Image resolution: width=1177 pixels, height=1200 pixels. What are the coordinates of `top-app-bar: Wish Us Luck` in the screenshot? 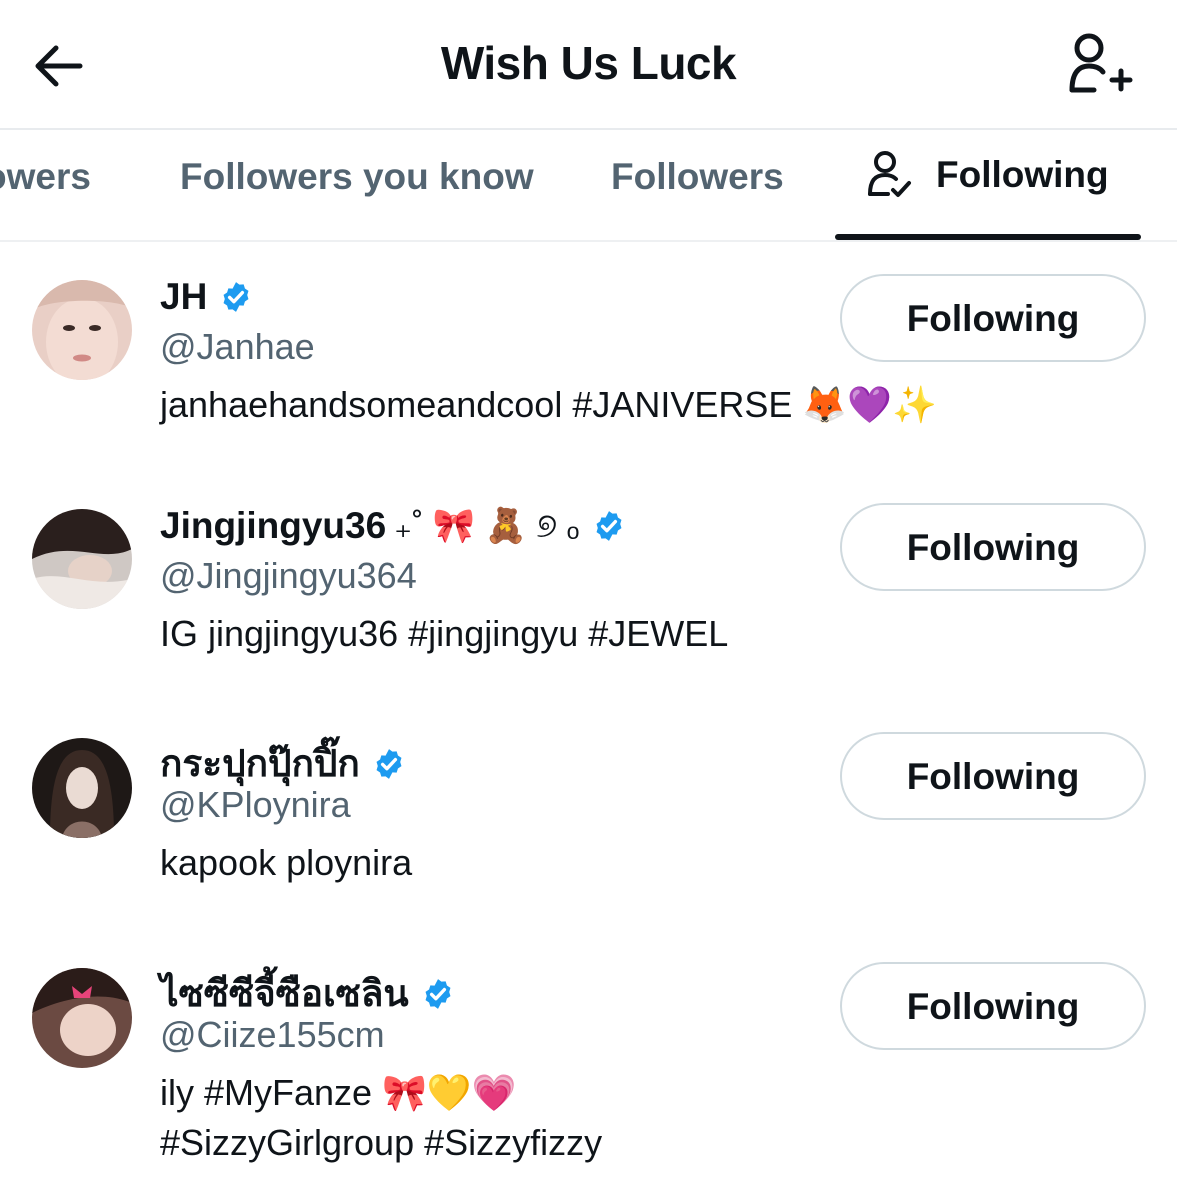 It's located at (588, 64).